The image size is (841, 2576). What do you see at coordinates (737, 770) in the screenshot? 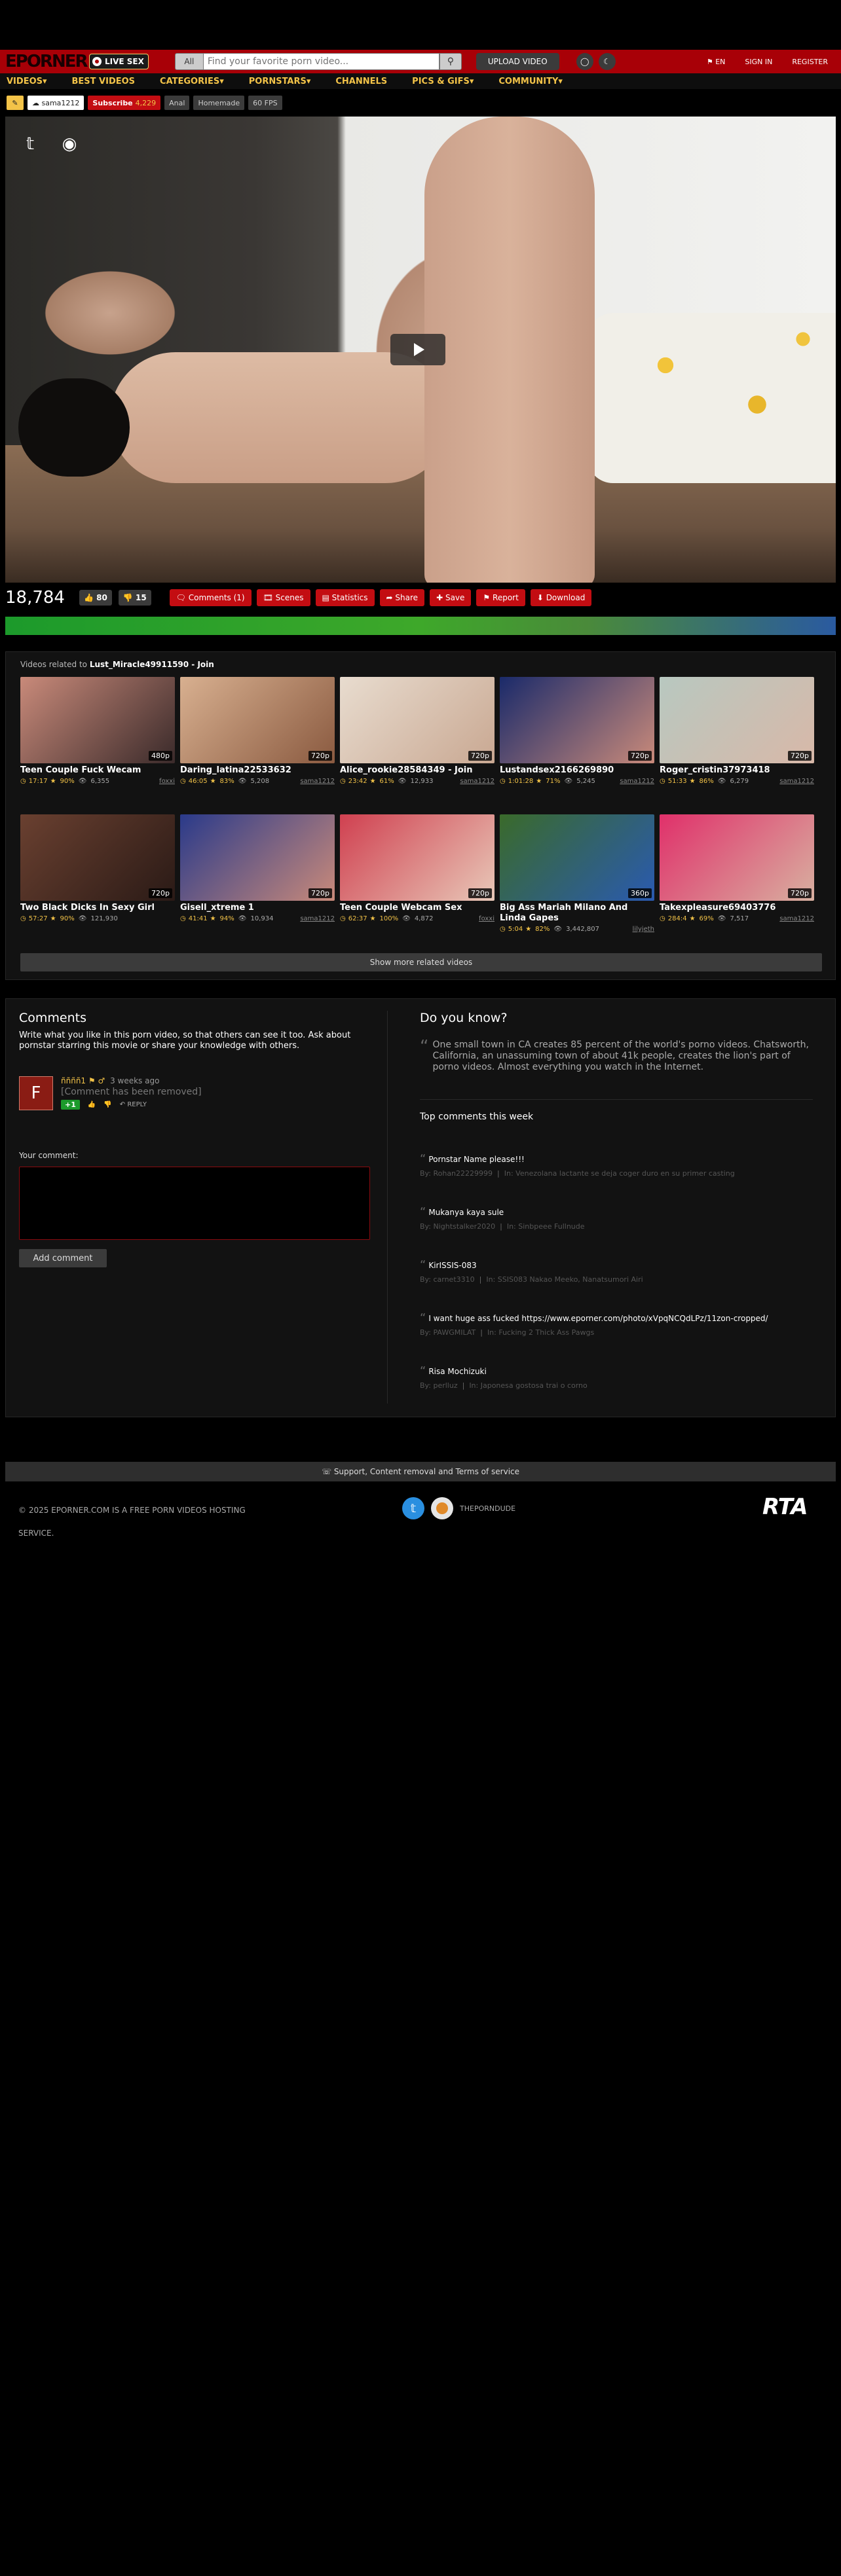
I see `video-title: Roger_cristin37973418` at bounding box center [737, 770].